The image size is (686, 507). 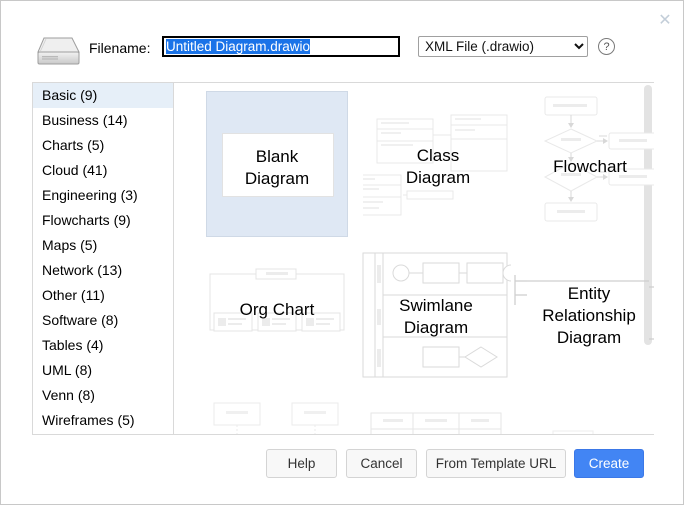 I want to click on template-tile-blank-diagram: Blank Diagram, so click(x=277, y=164).